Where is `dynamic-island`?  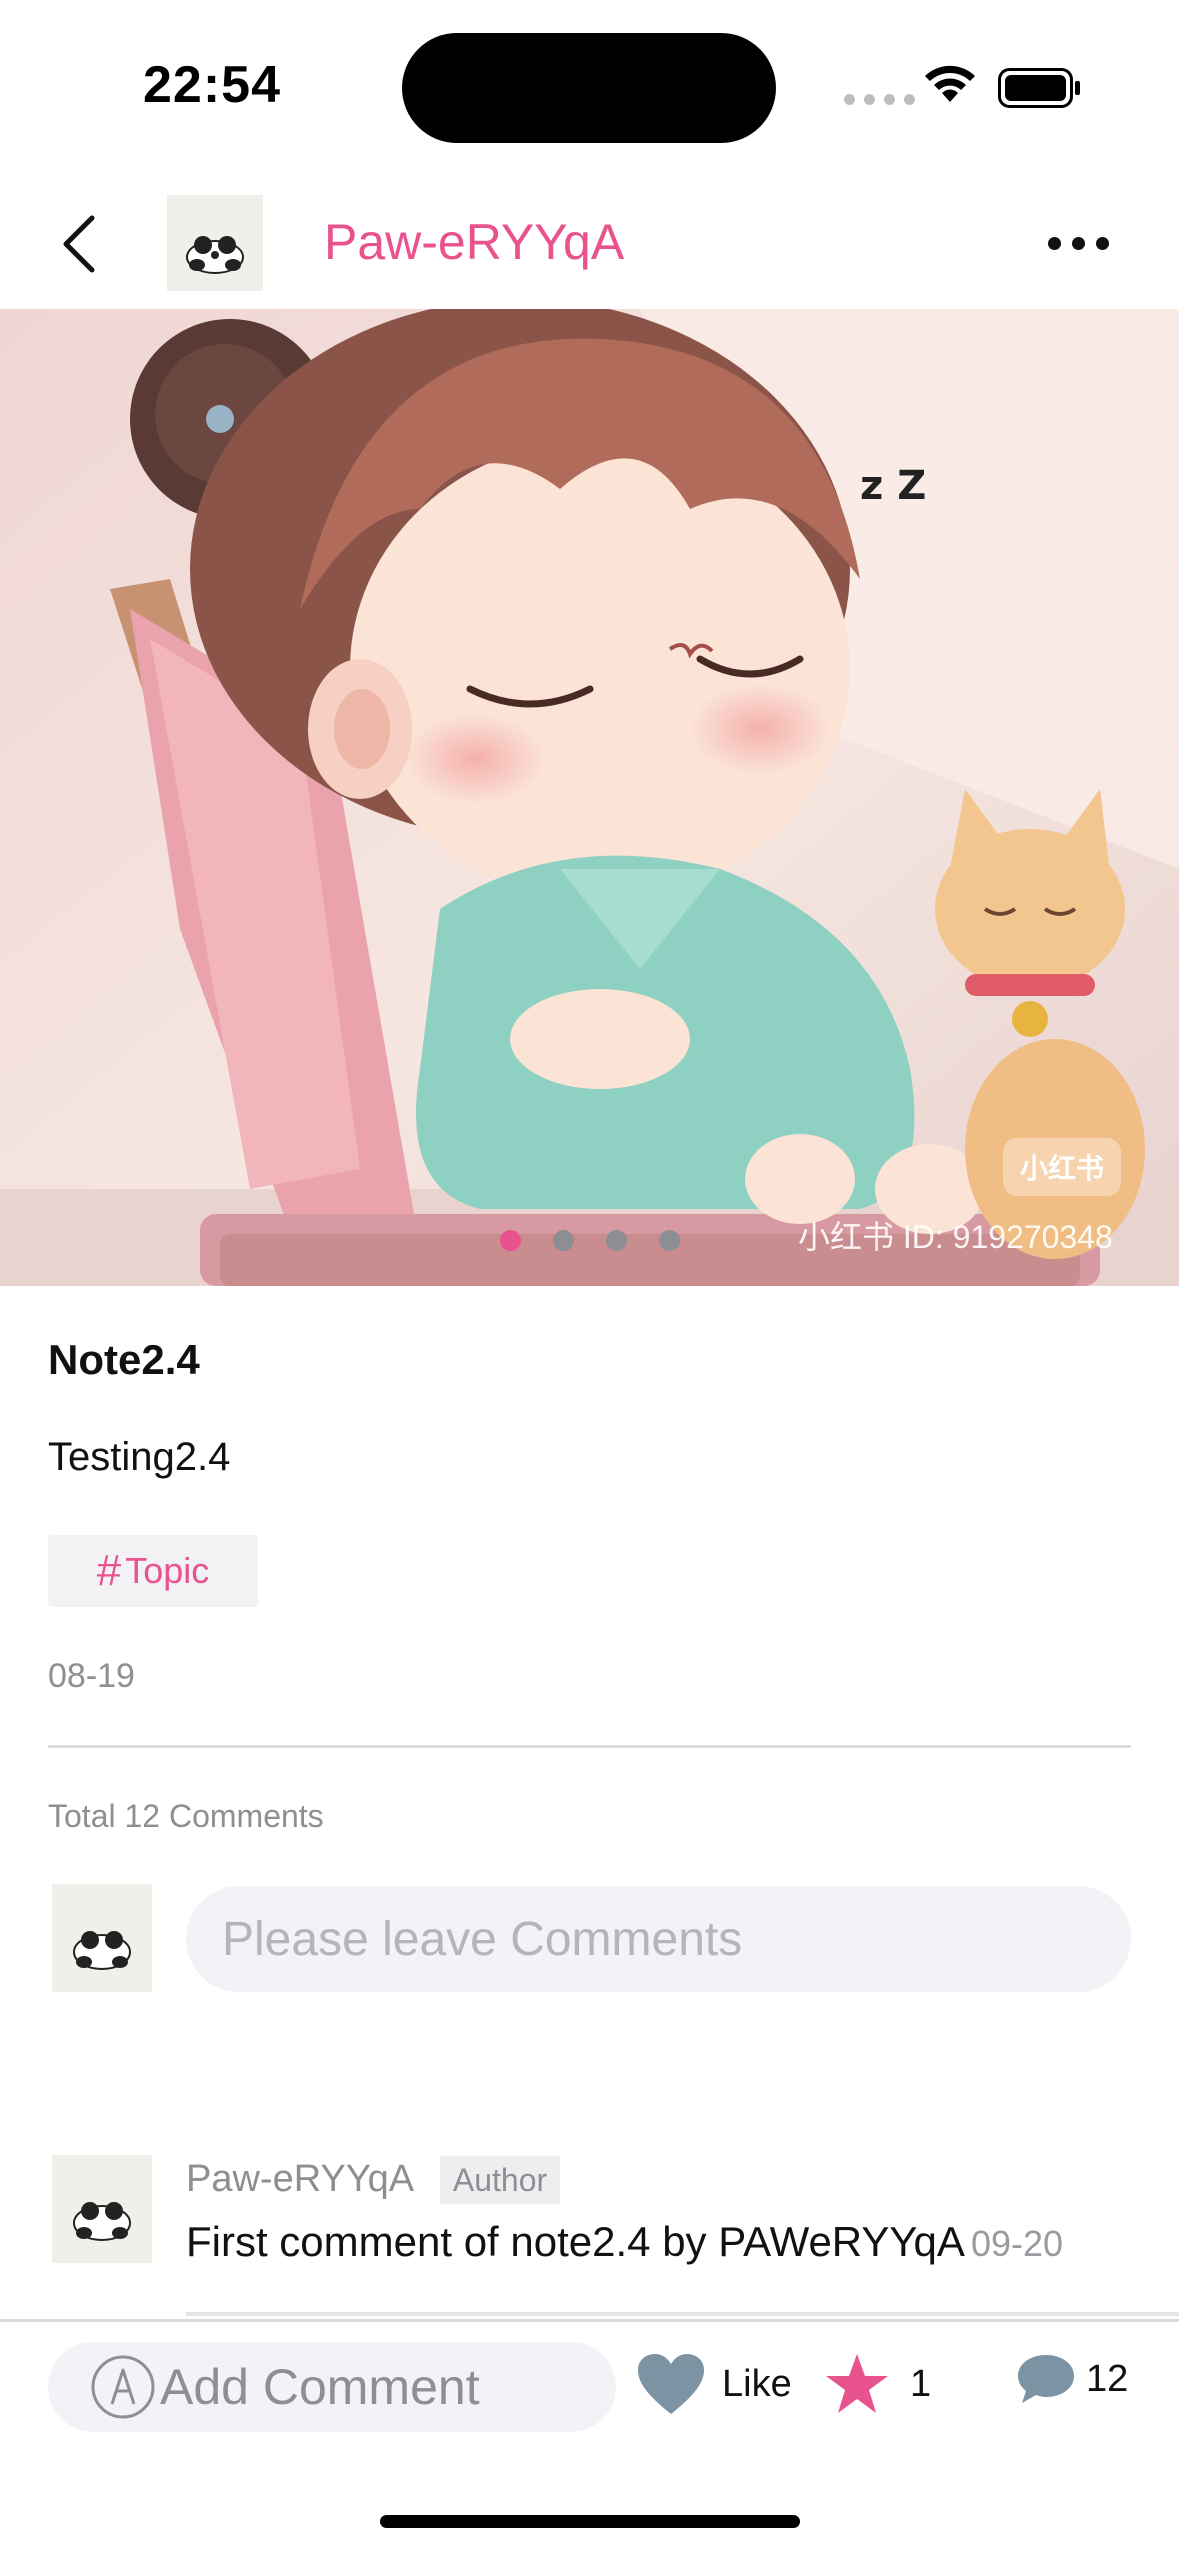 dynamic-island is located at coordinates (589, 88).